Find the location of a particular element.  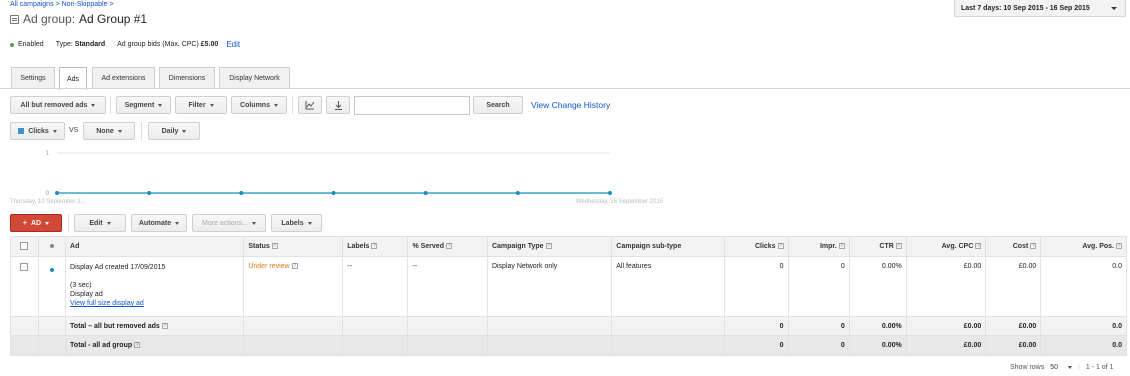

add-ad-button: + AD is located at coordinates (36, 223).